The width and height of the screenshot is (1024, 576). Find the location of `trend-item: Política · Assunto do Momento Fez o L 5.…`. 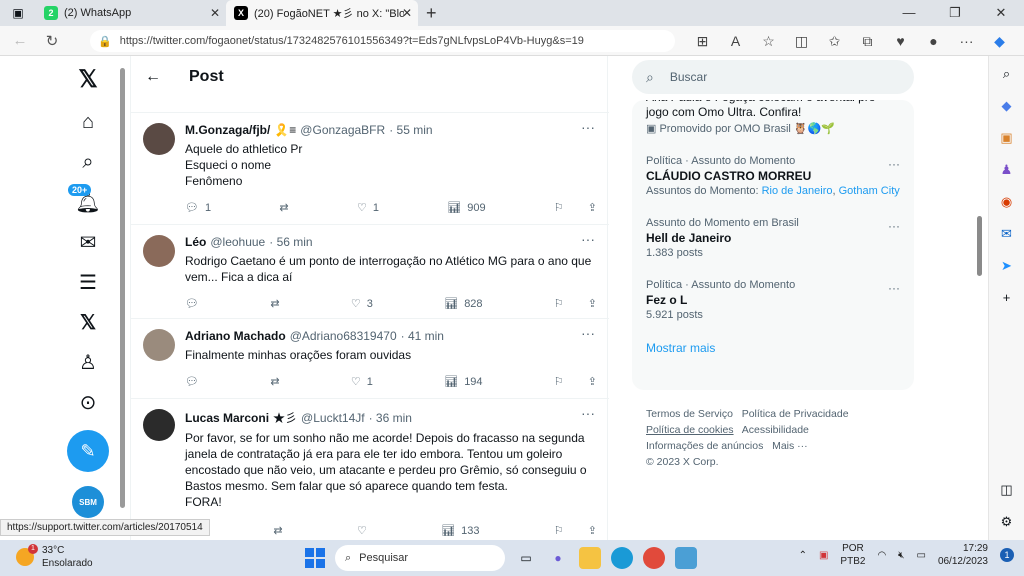

trend-item: Política · Assunto do Momento Fez o L 5.… is located at coordinates (773, 300).